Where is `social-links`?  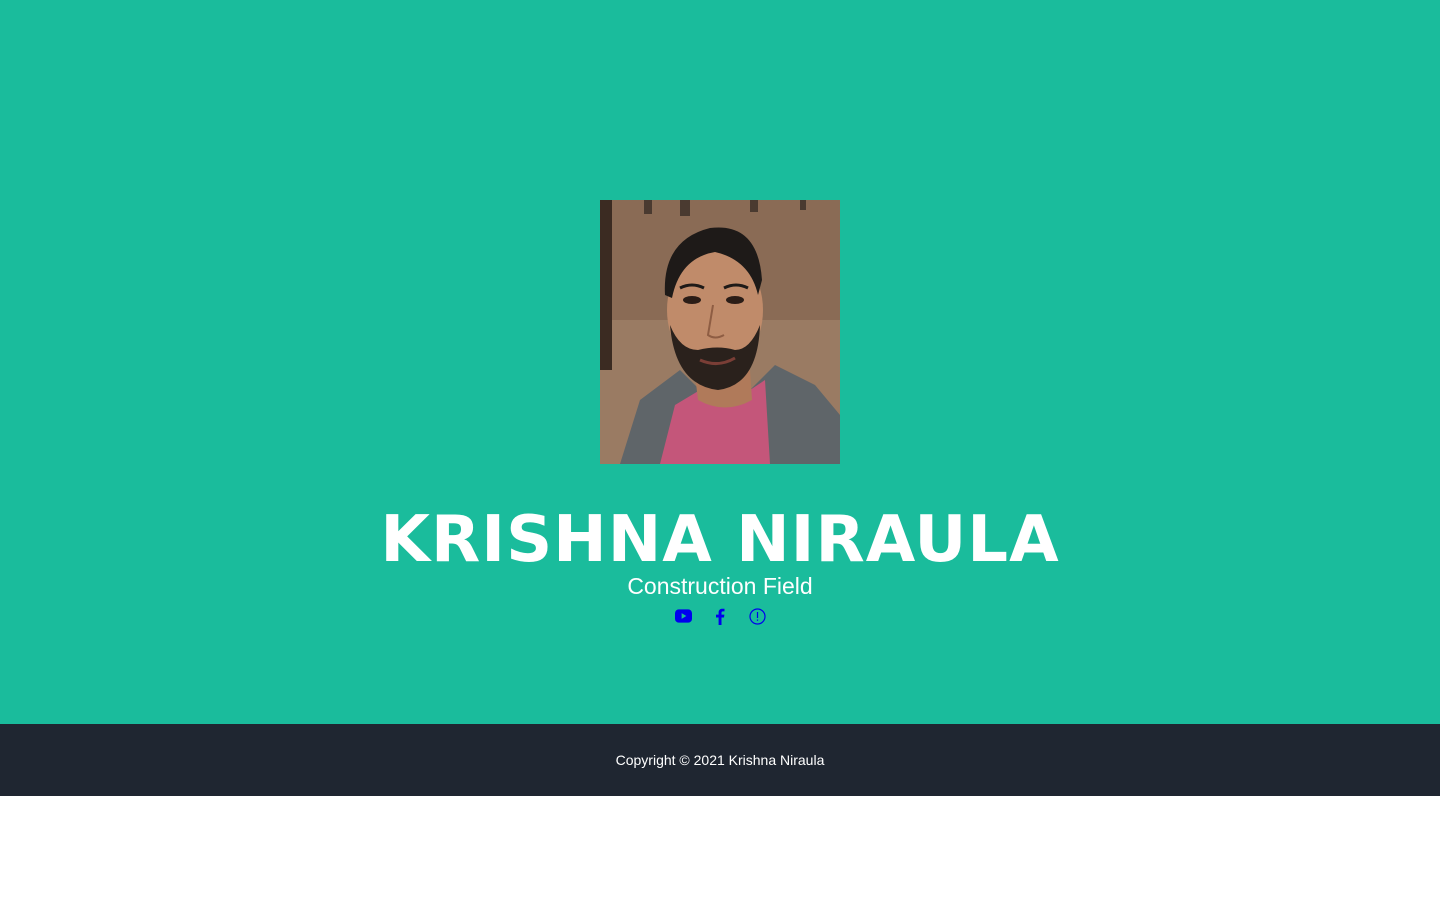 social-links is located at coordinates (720, 616).